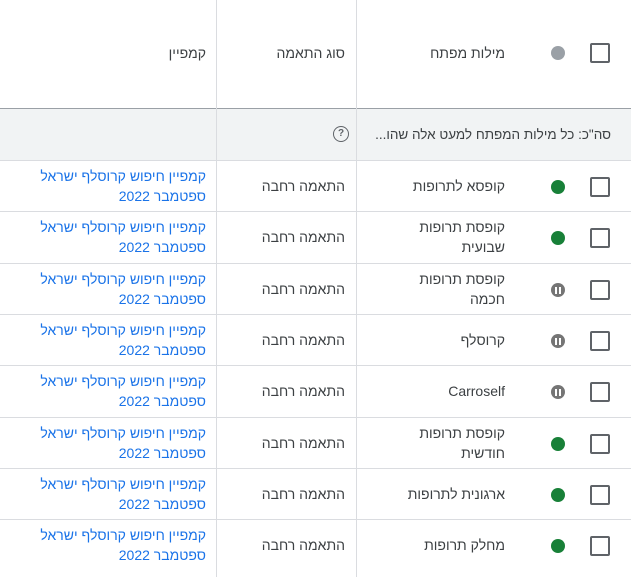  Describe the element at coordinates (558, 53) in the screenshot. I see `header-status-icon` at that location.